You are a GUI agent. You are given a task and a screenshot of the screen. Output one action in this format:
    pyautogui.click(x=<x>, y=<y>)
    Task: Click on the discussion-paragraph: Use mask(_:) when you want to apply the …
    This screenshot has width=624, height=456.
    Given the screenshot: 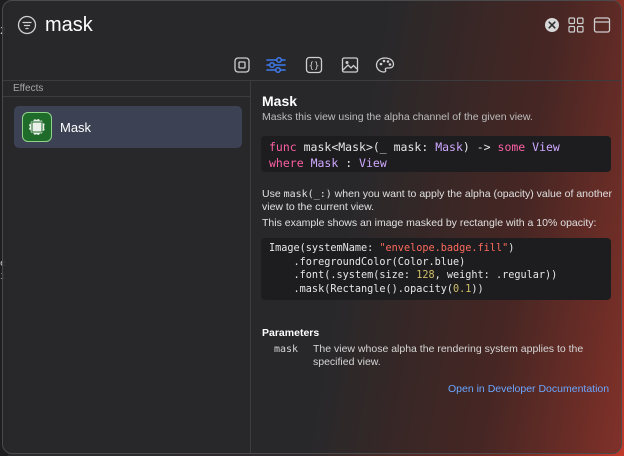 What is the action you would take?
    pyautogui.click(x=439, y=201)
    